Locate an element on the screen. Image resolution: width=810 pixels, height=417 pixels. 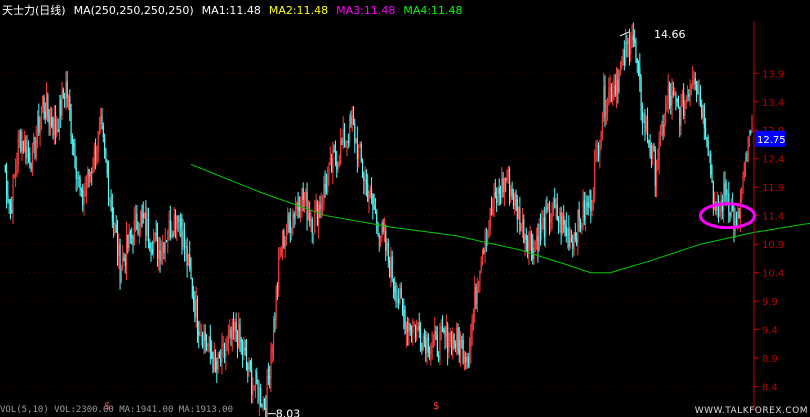
highlight-circle is located at coordinates (727, 216).